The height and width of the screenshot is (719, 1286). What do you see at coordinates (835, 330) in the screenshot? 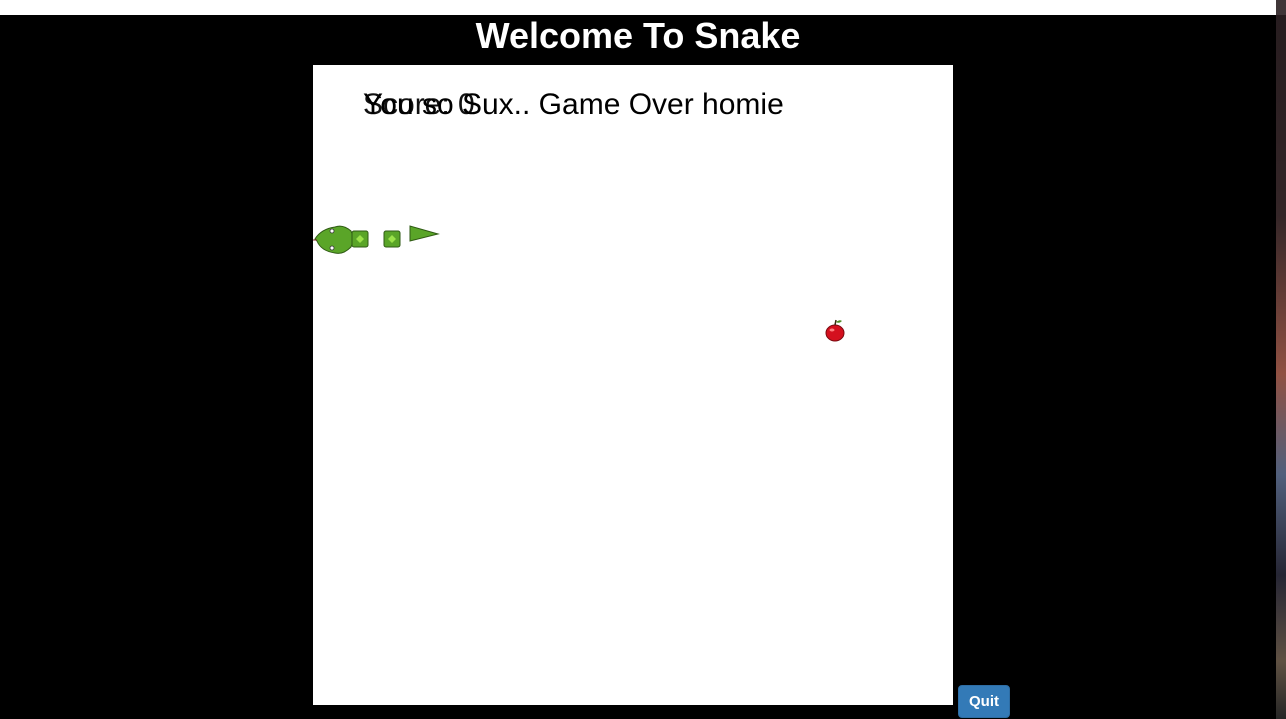
I see `apple-icon` at bounding box center [835, 330].